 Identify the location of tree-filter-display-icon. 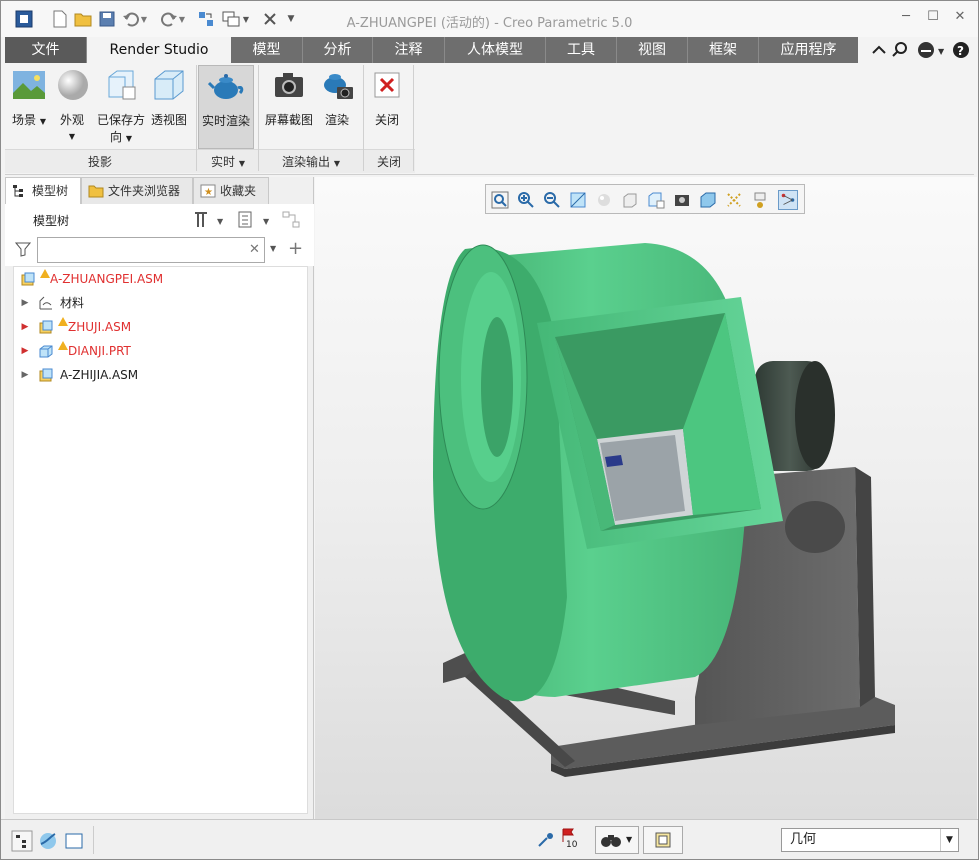
(293, 220).